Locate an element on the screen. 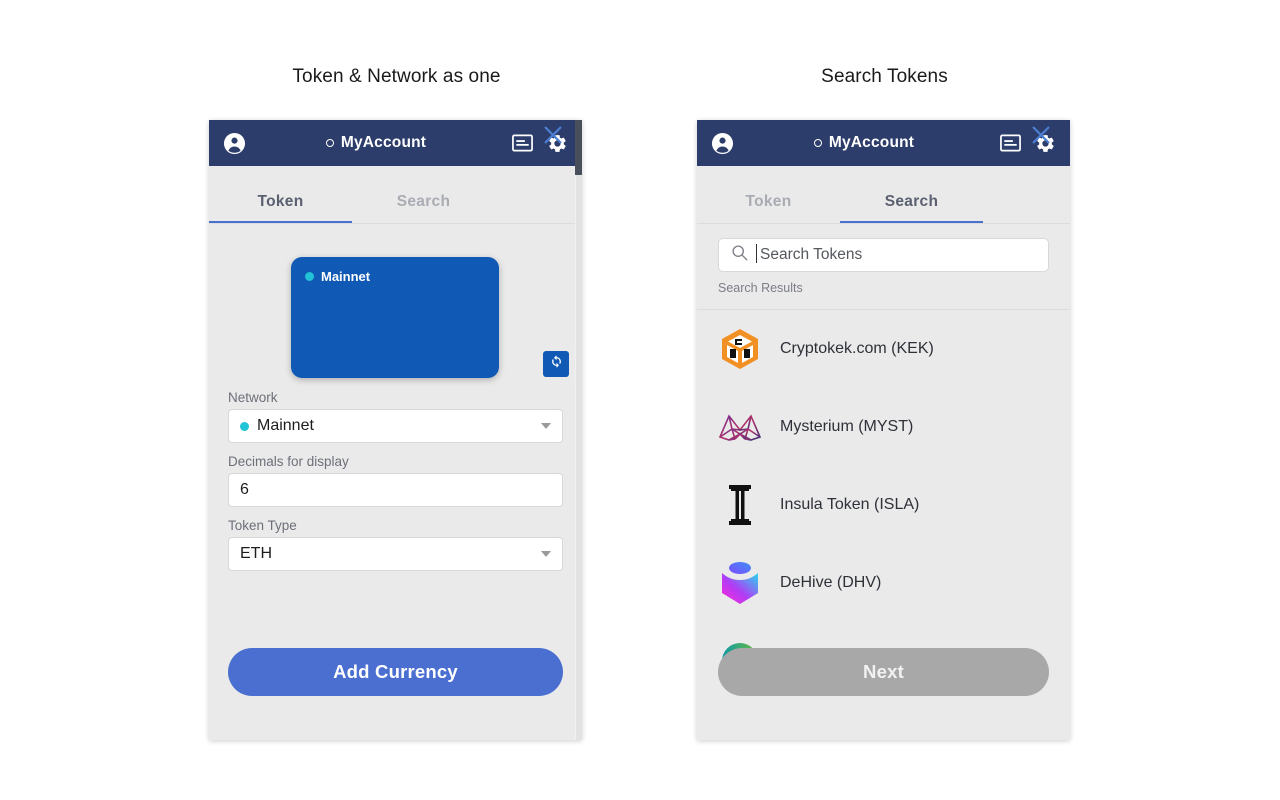  decimals-value: 6 is located at coordinates (244, 489).